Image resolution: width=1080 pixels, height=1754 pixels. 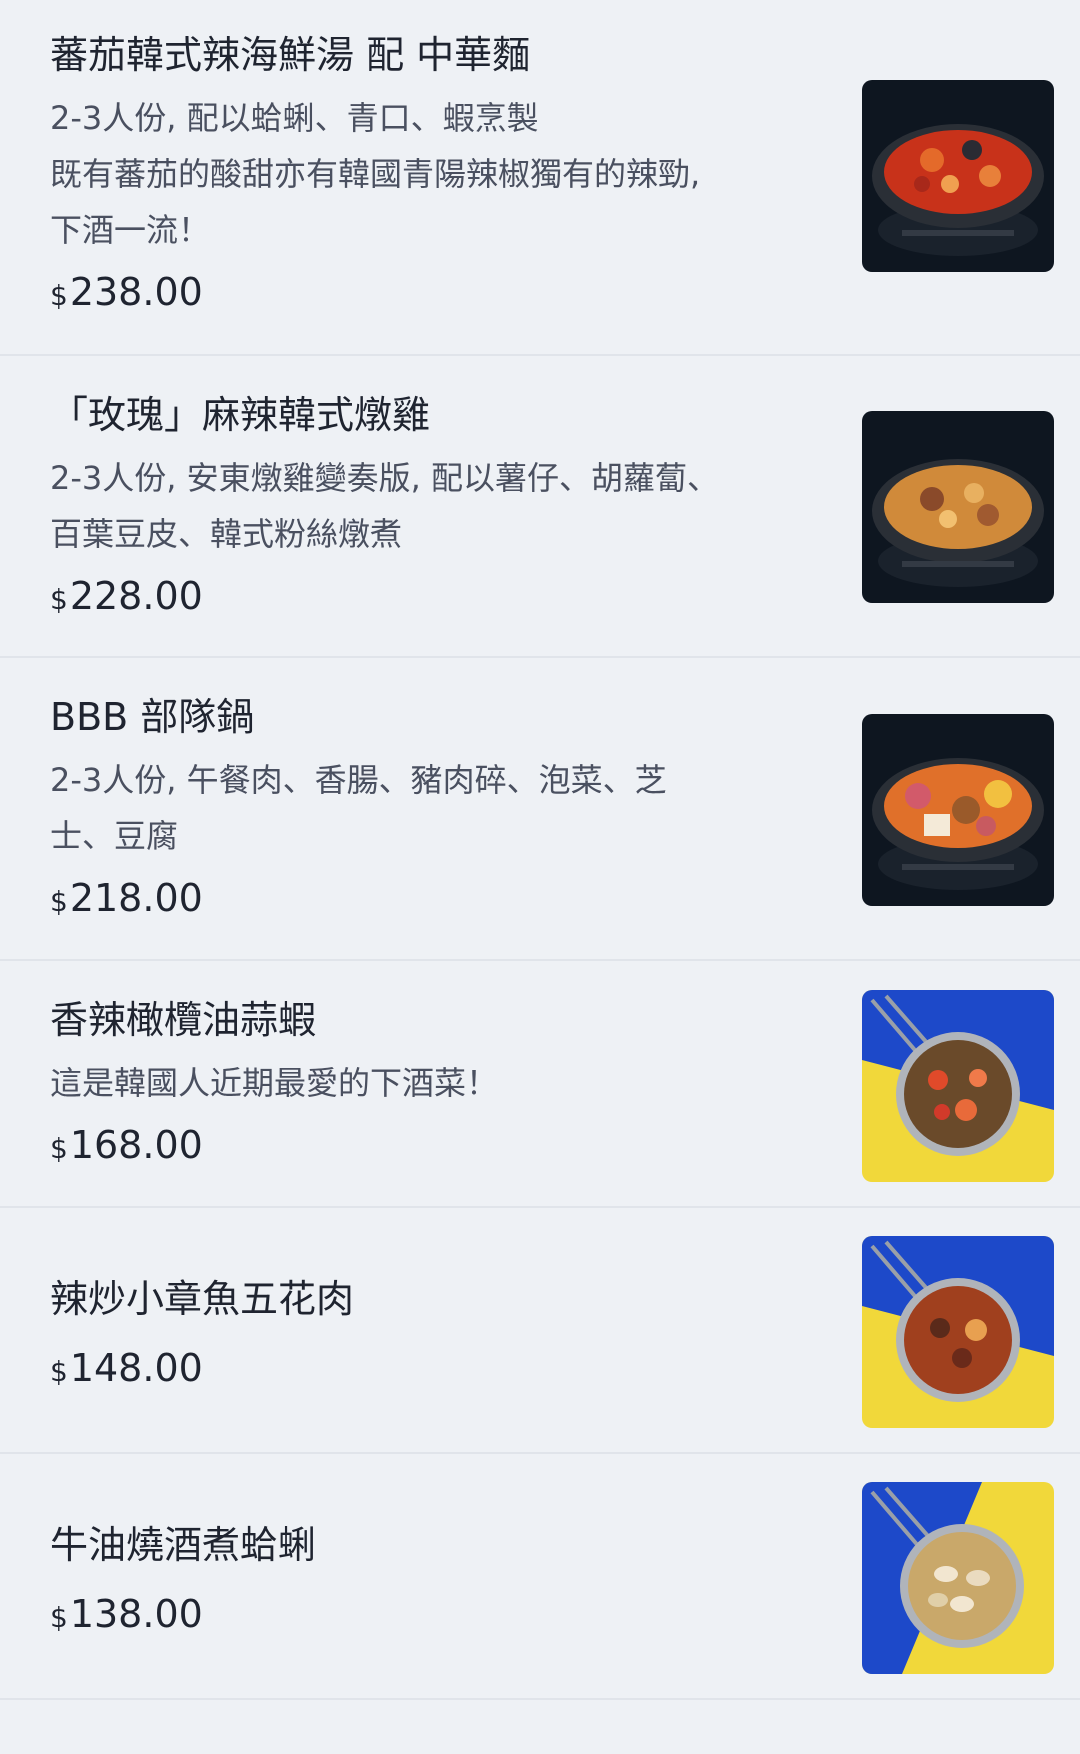 What do you see at coordinates (126, 596) in the screenshot?
I see `item-price: $228.00` at bounding box center [126, 596].